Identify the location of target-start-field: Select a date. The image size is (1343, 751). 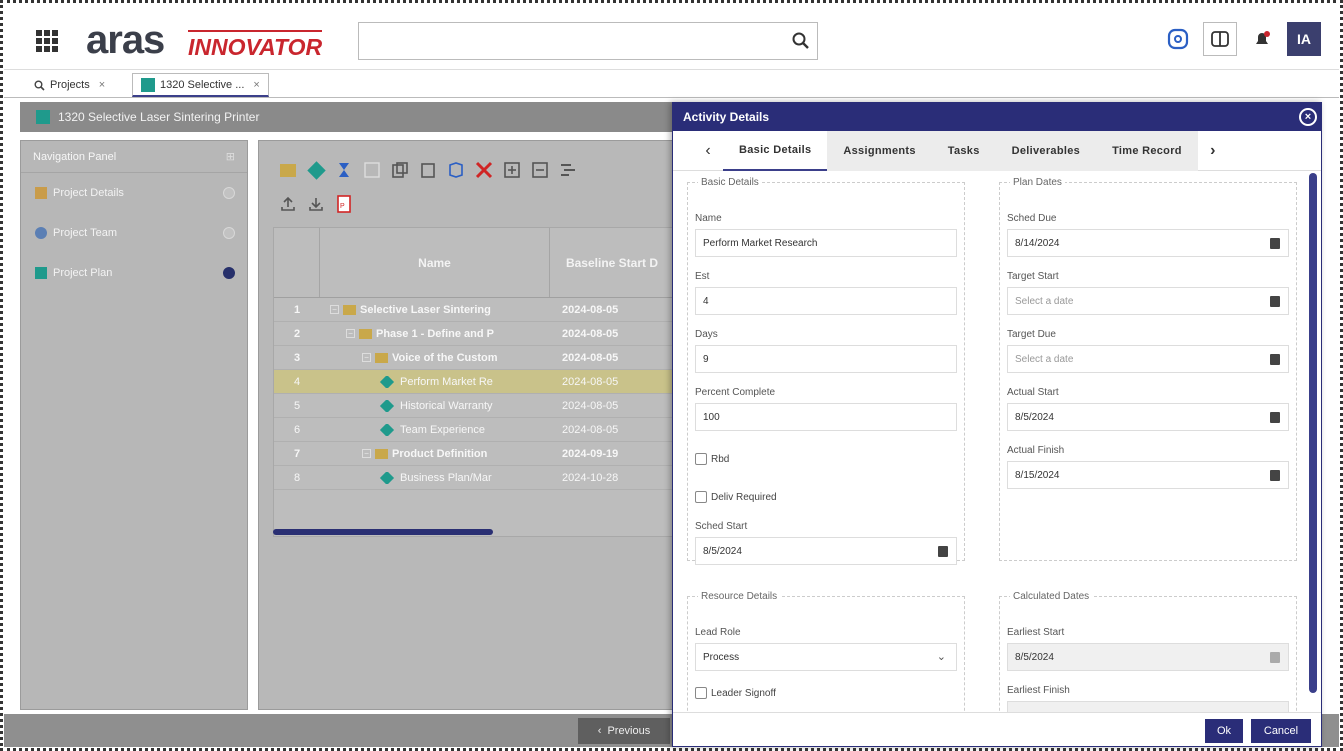
(1148, 301).